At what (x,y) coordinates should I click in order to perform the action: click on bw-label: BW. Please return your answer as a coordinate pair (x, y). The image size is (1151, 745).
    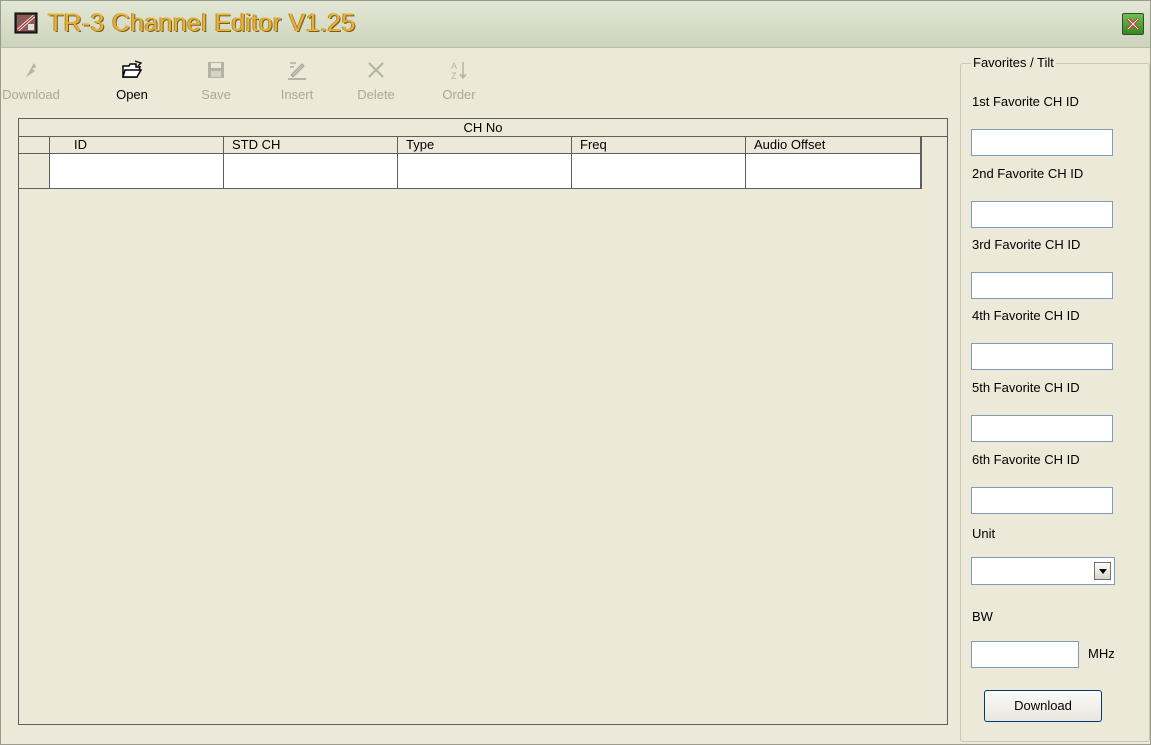
    Looking at the image, I should click on (982, 616).